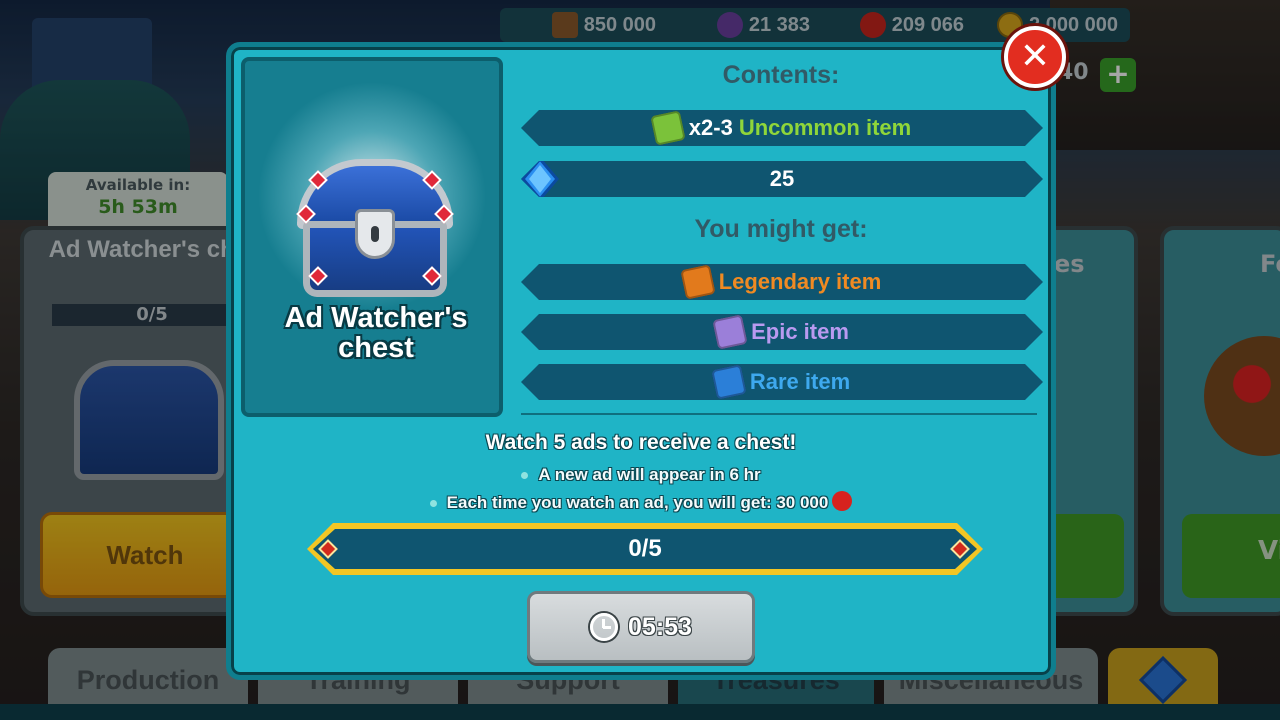 The width and height of the screenshot is (1280, 720). What do you see at coordinates (781, 75) in the screenshot?
I see `contents-heading: Contents:` at bounding box center [781, 75].